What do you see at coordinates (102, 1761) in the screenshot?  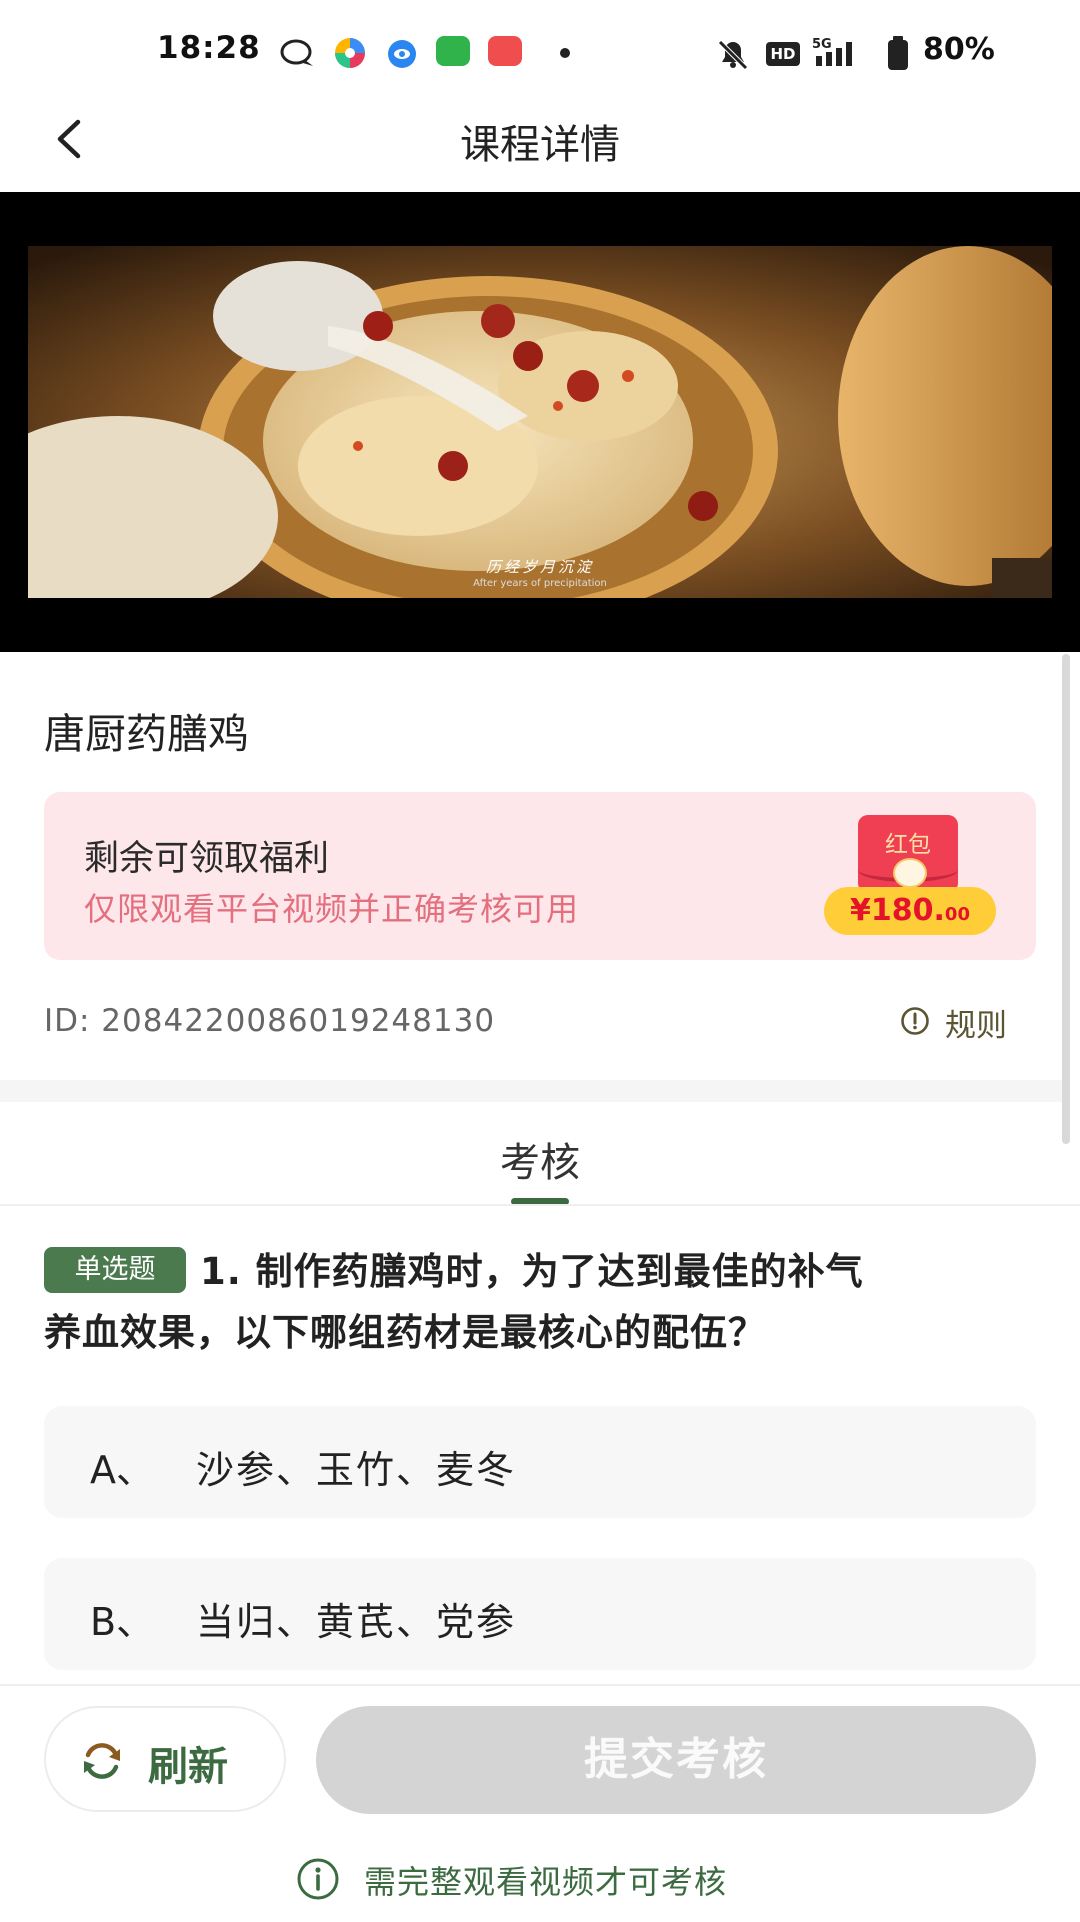 I see `refresh-icon` at bounding box center [102, 1761].